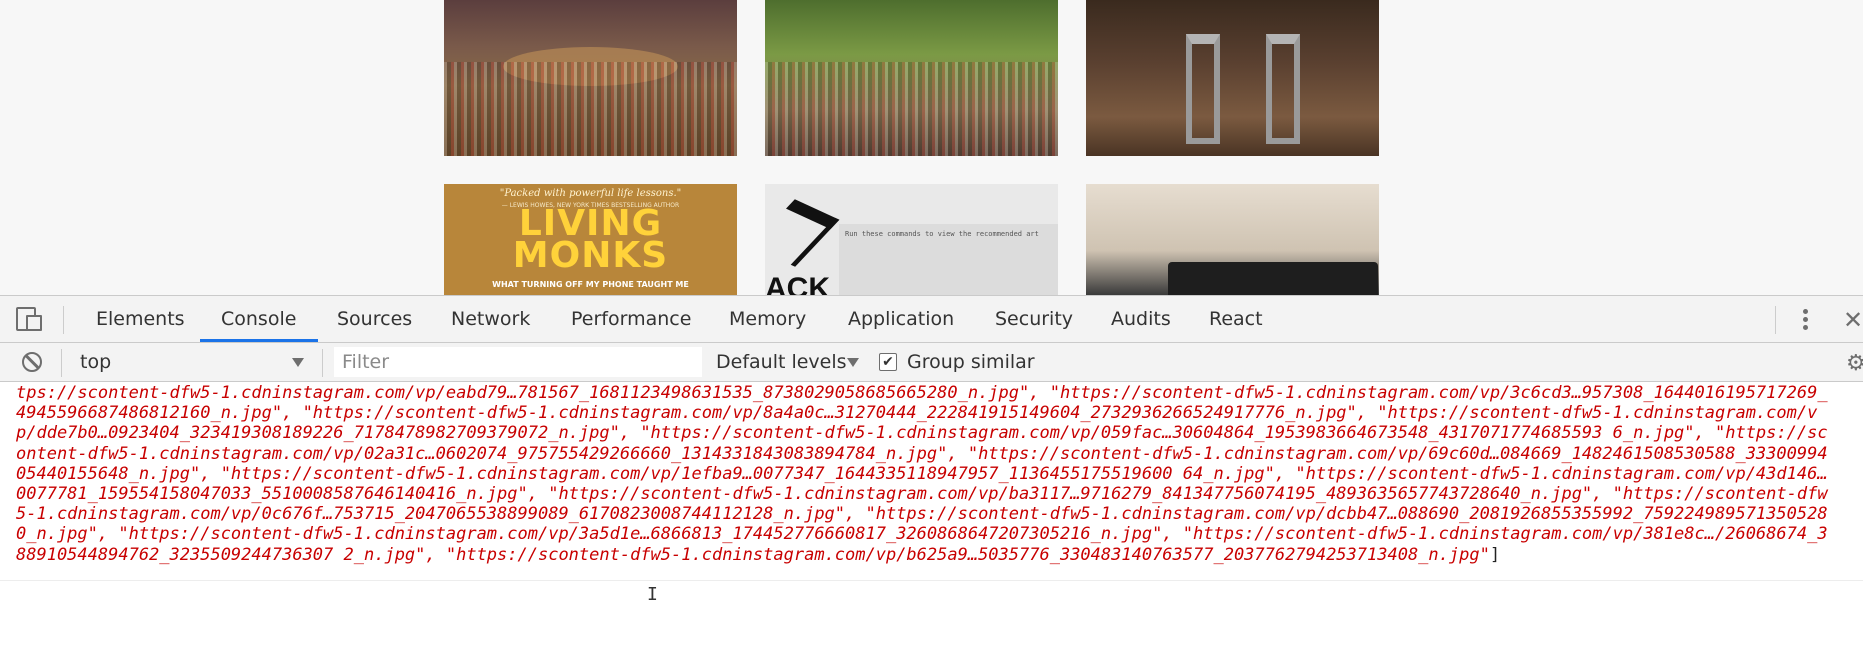 This screenshot has width=1863, height=656. I want to click on group-similar-checkbox: ✔, so click(888, 362).